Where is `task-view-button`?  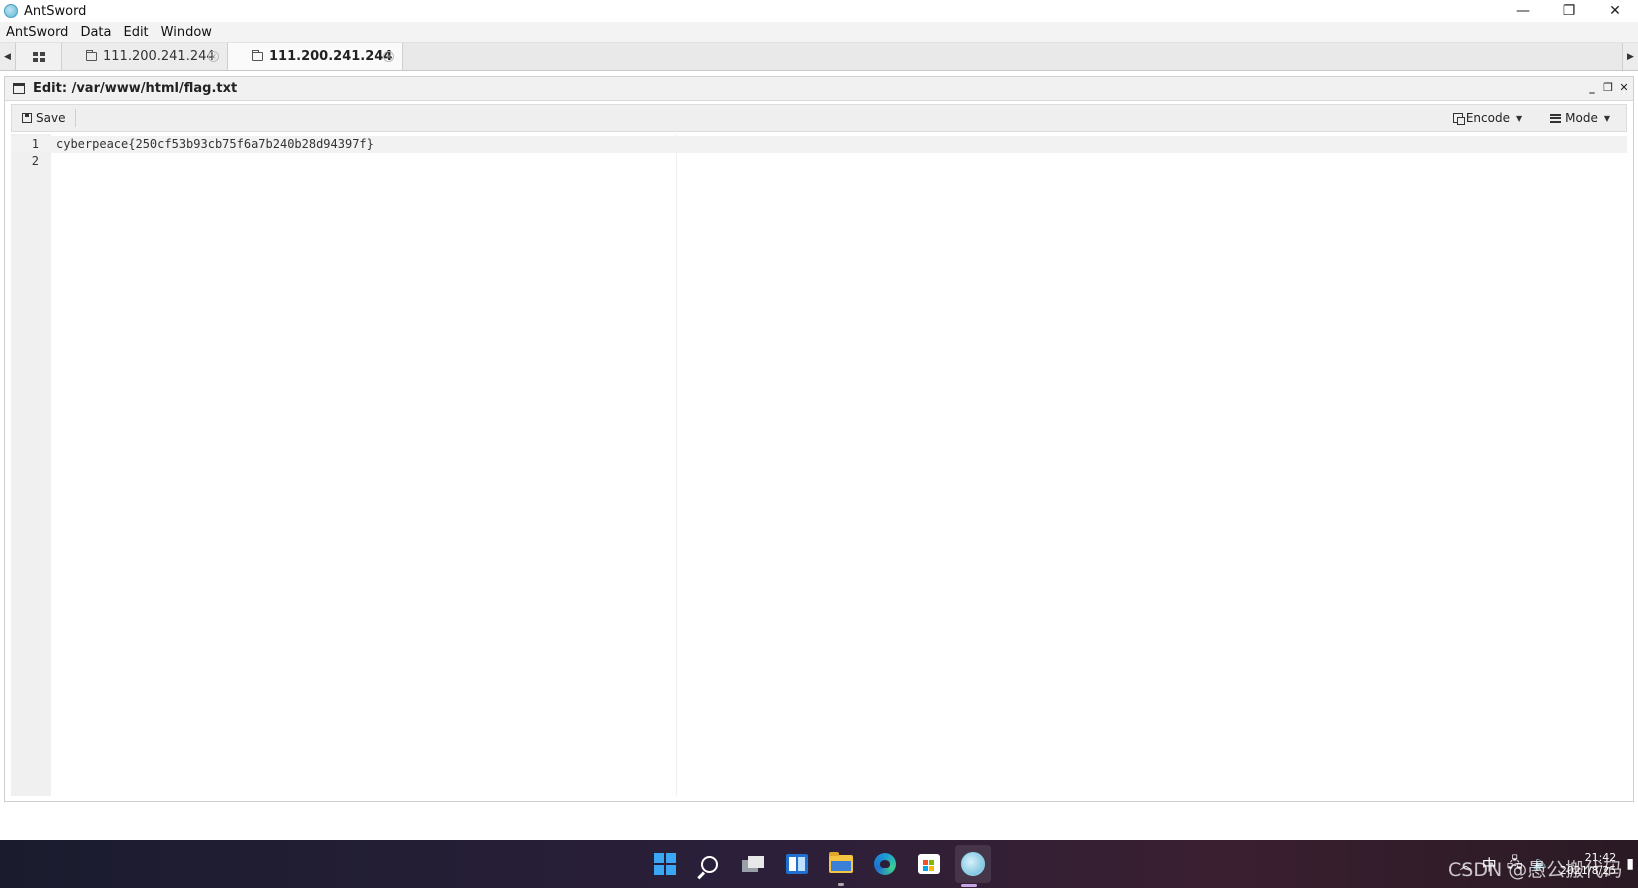
task-view-button is located at coordinates (753, 864).